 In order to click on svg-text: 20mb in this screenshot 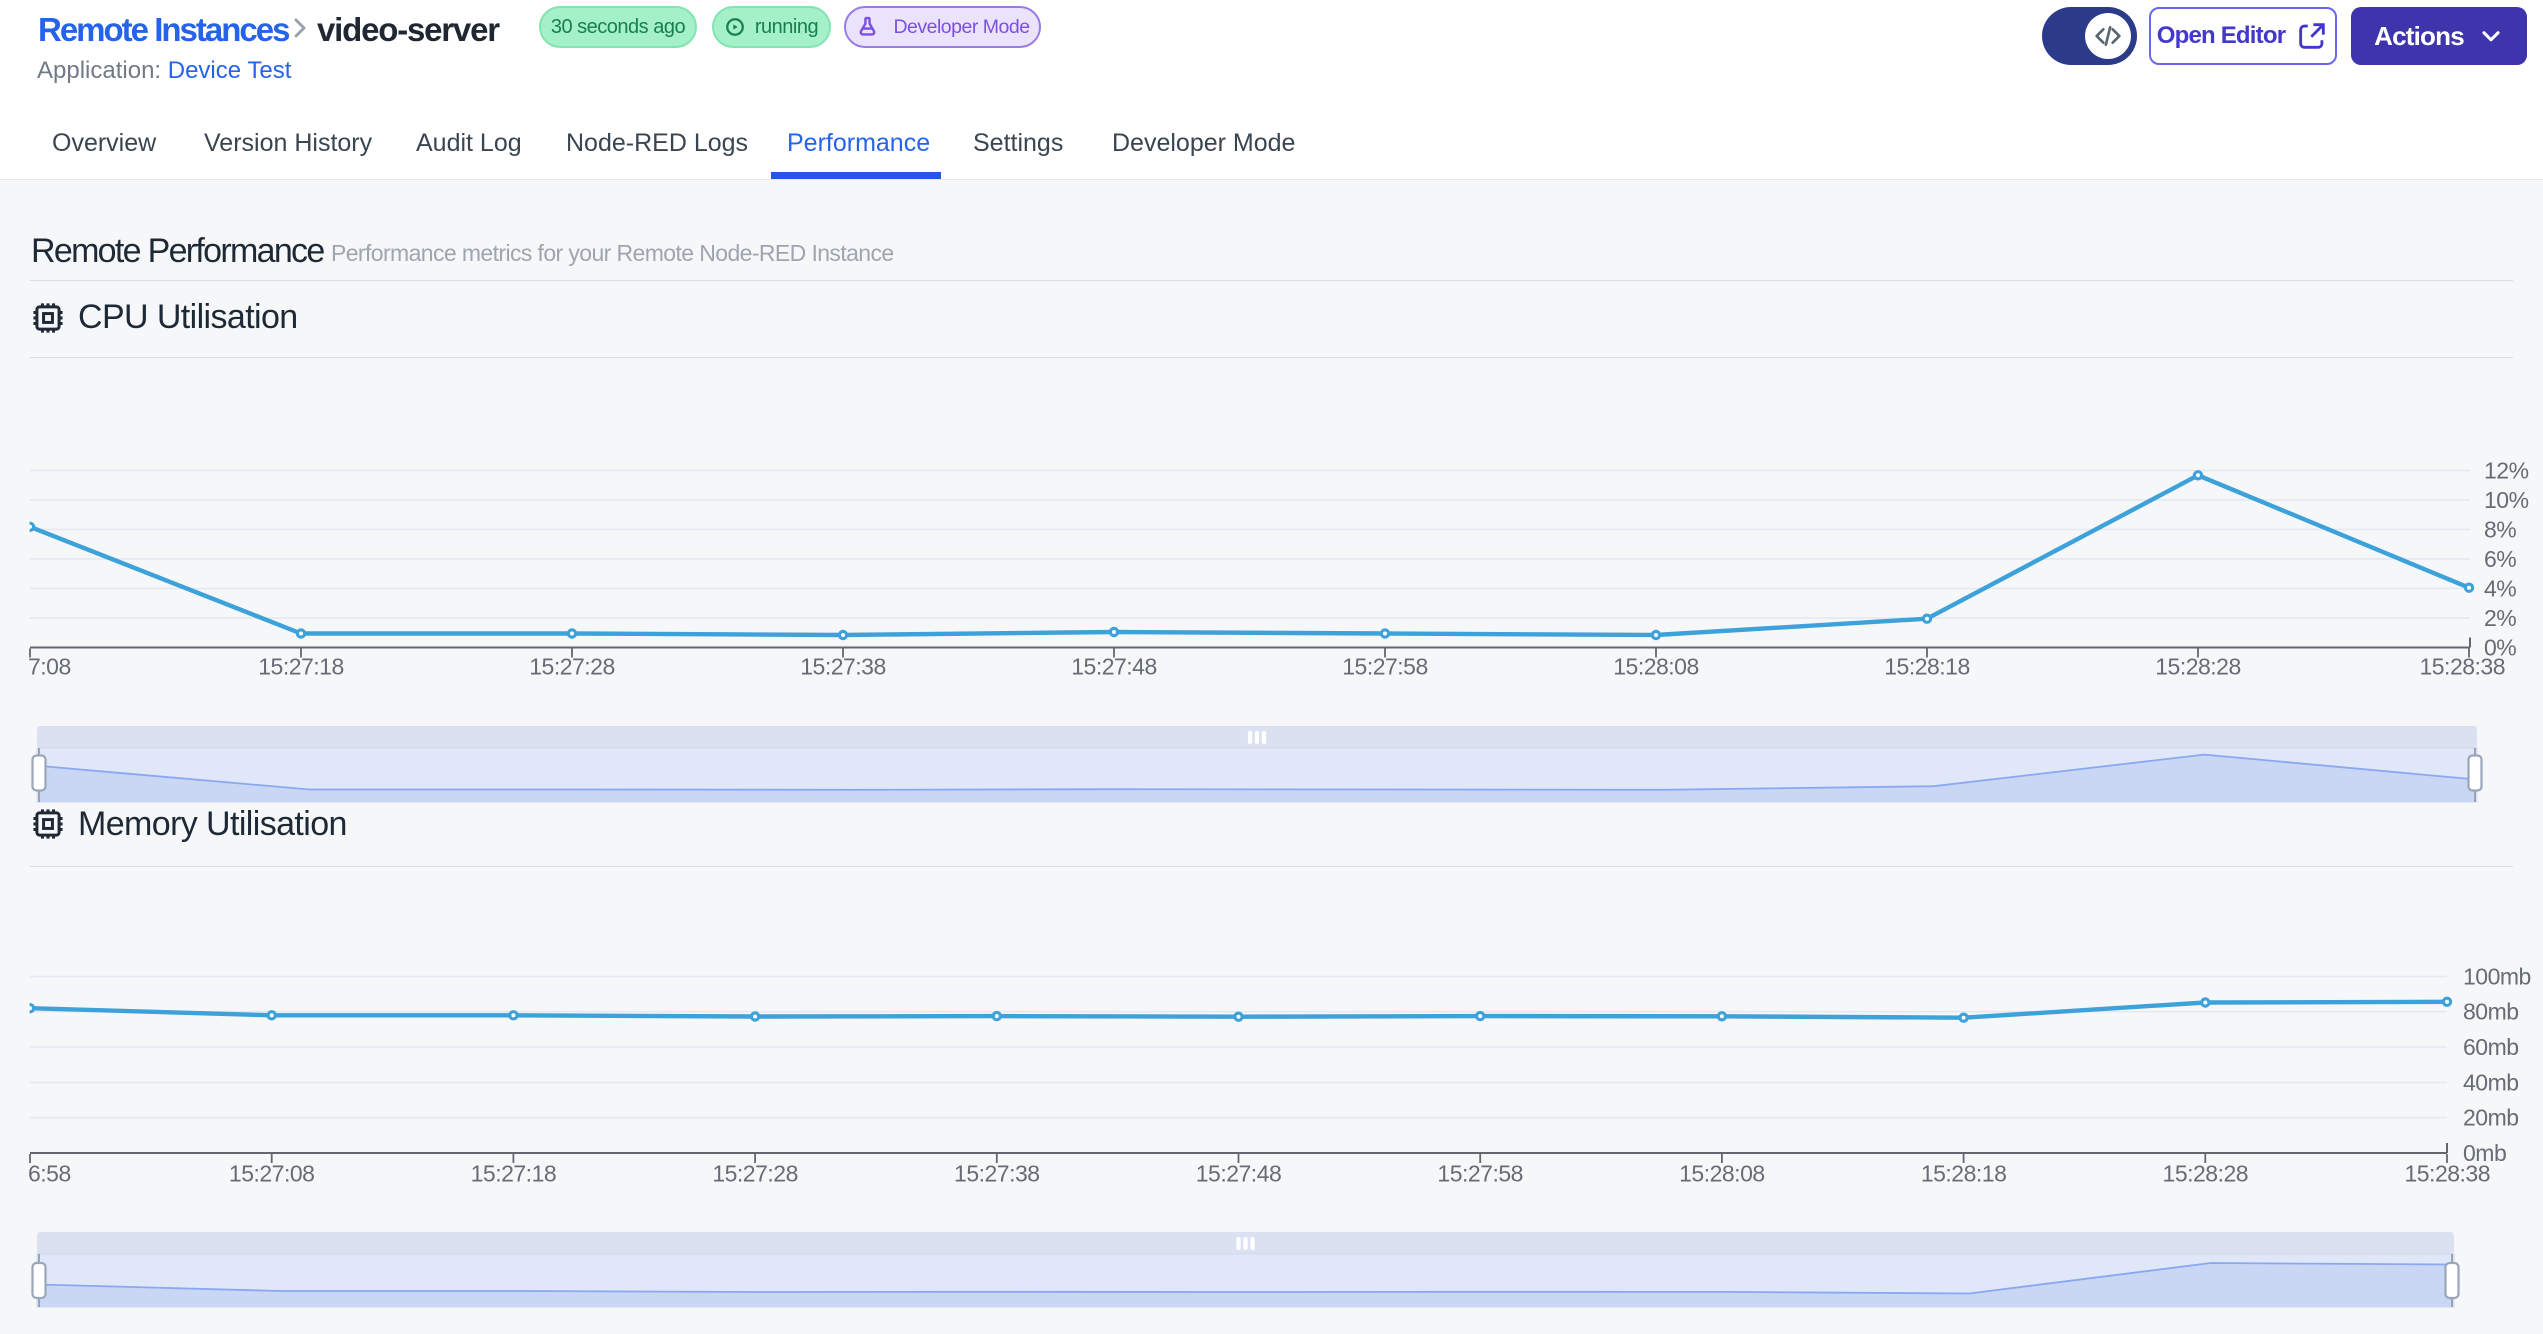, I will do `click(2491, 1118)`.